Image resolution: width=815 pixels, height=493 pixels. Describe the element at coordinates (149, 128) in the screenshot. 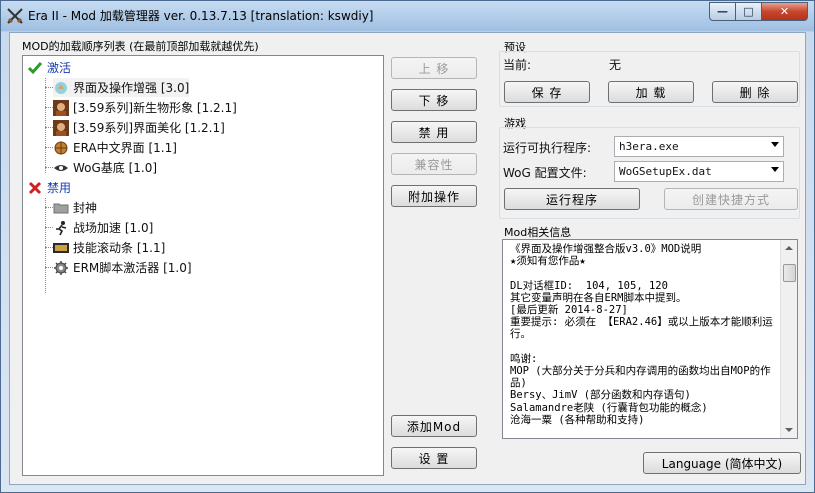

I see `list-item-label: [3.59系列]界面美化 [1.2.1]` at that location.